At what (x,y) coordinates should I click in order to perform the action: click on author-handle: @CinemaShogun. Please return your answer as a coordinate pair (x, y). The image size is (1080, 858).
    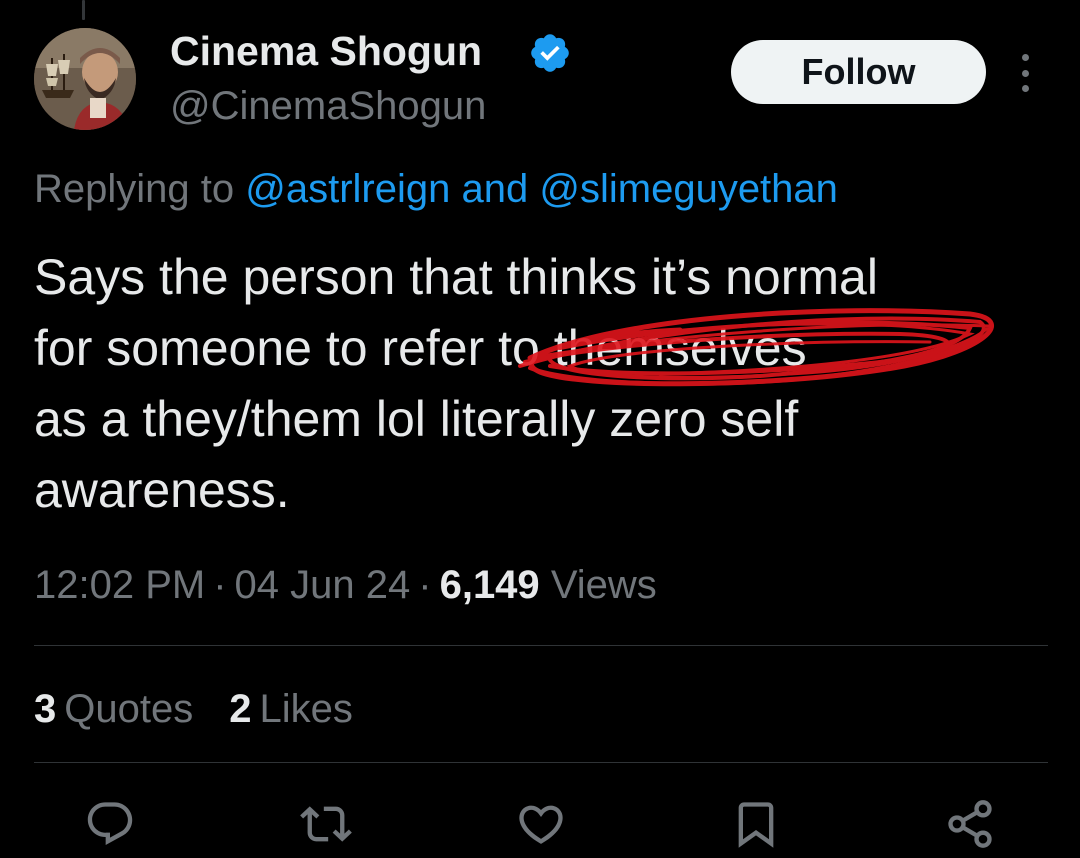
    Looking at the image, I should click on (328, 106).